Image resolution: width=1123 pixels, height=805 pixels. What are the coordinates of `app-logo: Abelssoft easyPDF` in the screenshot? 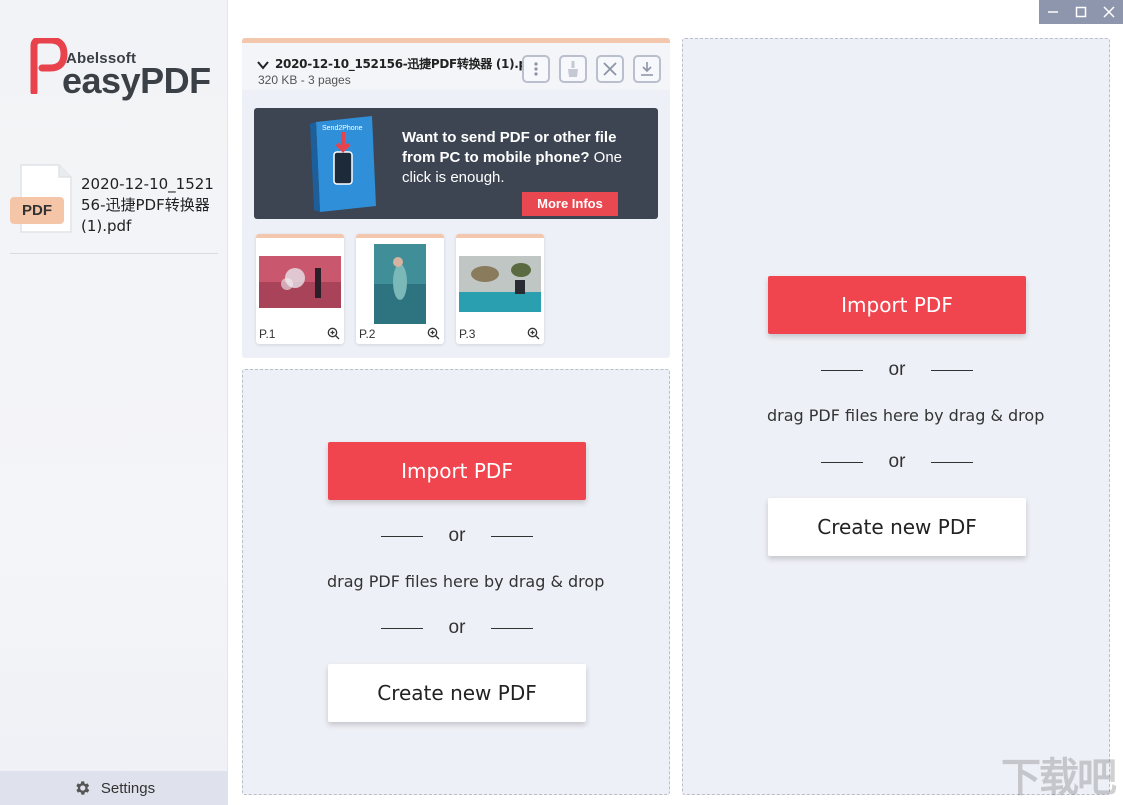 It's located at (119, 68).